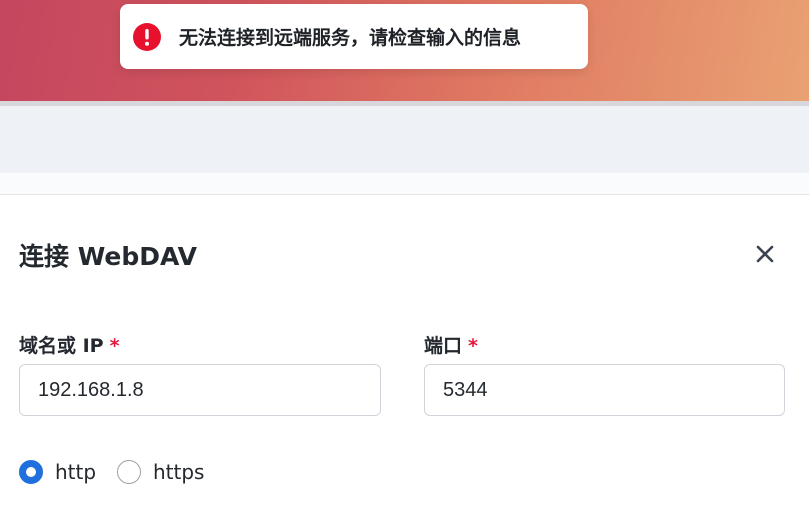 The image size is (809, 506). Describe the element at coordinates (108, 256) in the screenshot. I see `dialog-title: 连接 WebDAV` at that location.